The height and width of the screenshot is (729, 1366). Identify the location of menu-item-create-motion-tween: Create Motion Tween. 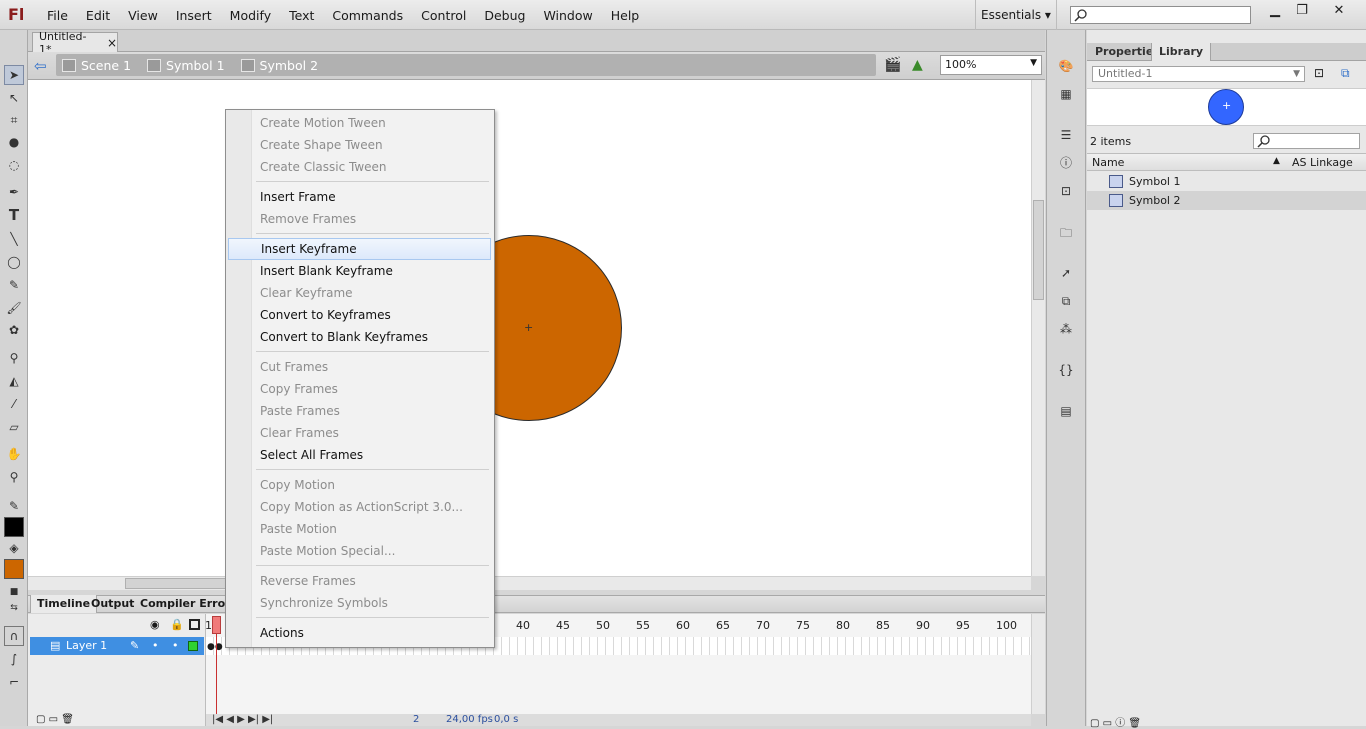
(359, 123).